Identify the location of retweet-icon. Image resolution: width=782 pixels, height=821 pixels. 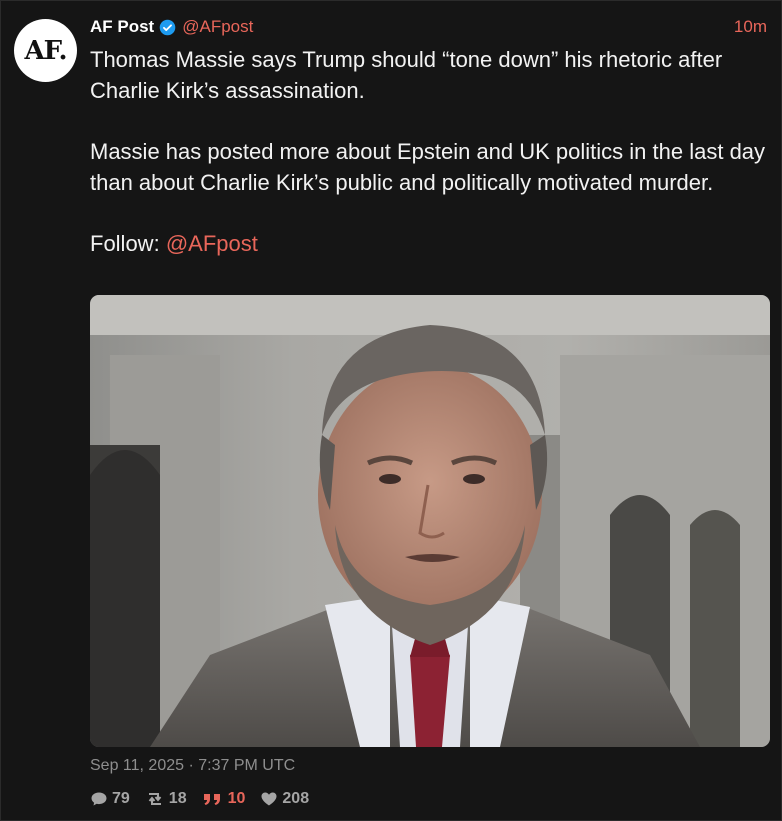
(155, 799).